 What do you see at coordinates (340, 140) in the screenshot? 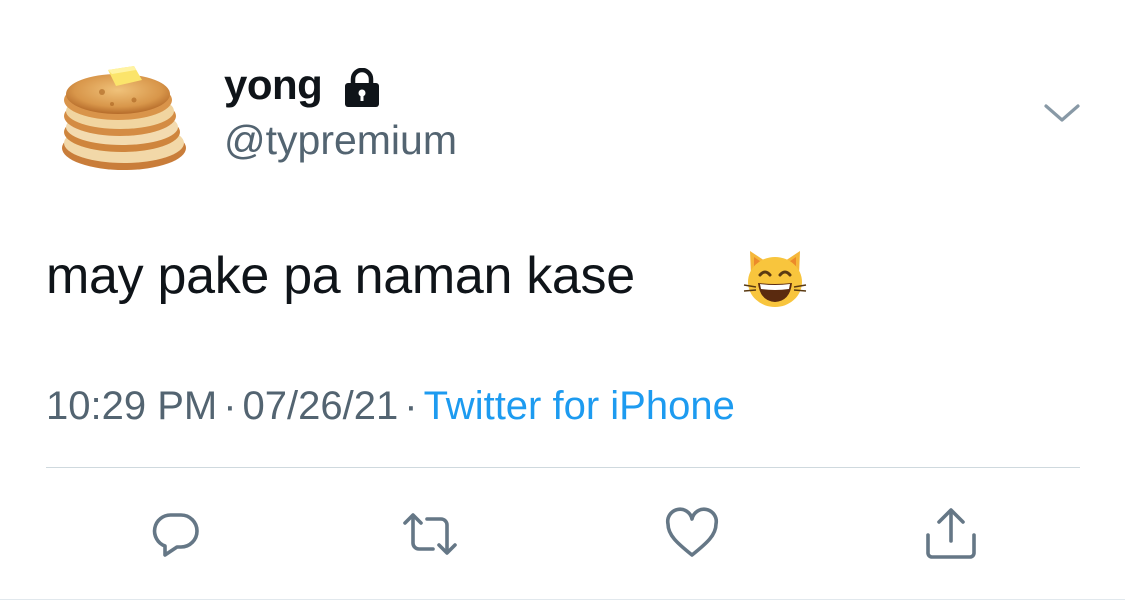
I see `user-handle: @typremium` at bounding box center [340, 140].